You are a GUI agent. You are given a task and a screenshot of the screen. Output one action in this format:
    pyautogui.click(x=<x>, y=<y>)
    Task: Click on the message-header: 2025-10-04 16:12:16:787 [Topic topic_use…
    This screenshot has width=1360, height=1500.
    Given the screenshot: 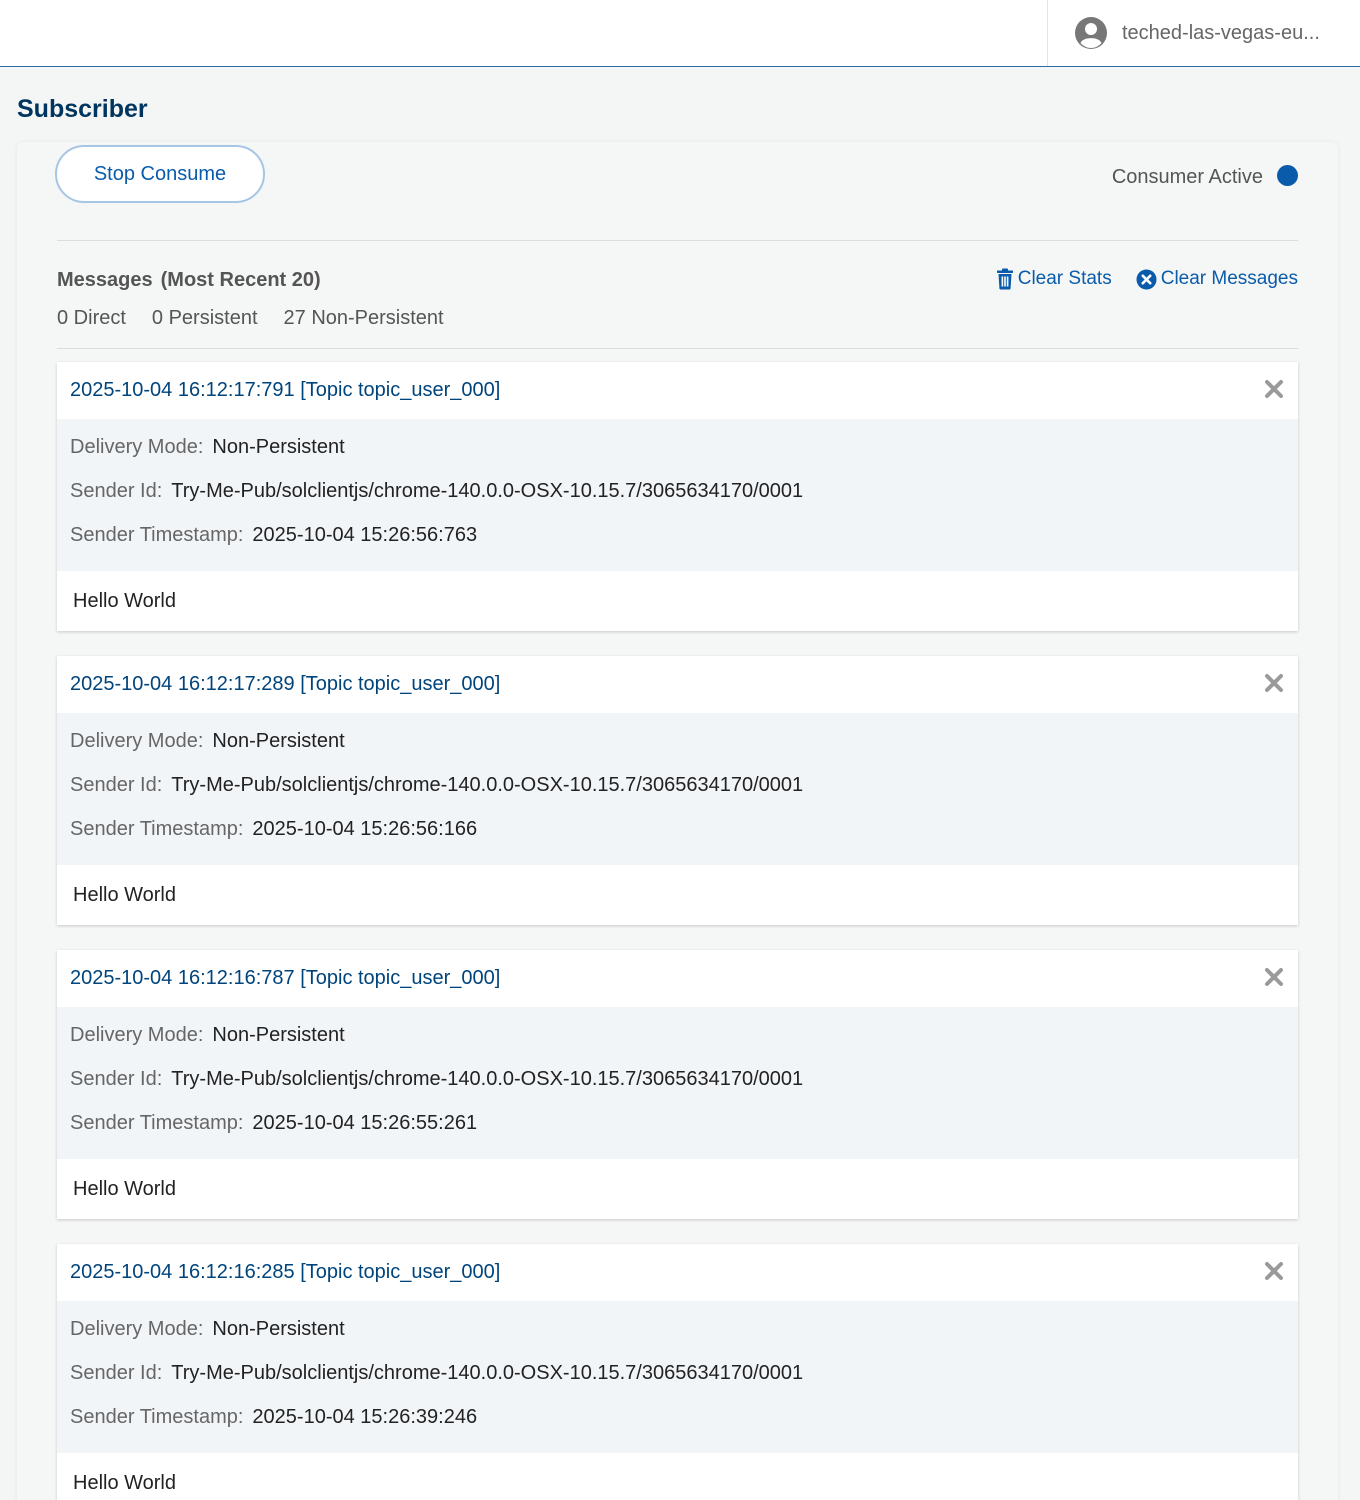 What is the action you would take?
    pyautogui.click(x=677, y=978)
    